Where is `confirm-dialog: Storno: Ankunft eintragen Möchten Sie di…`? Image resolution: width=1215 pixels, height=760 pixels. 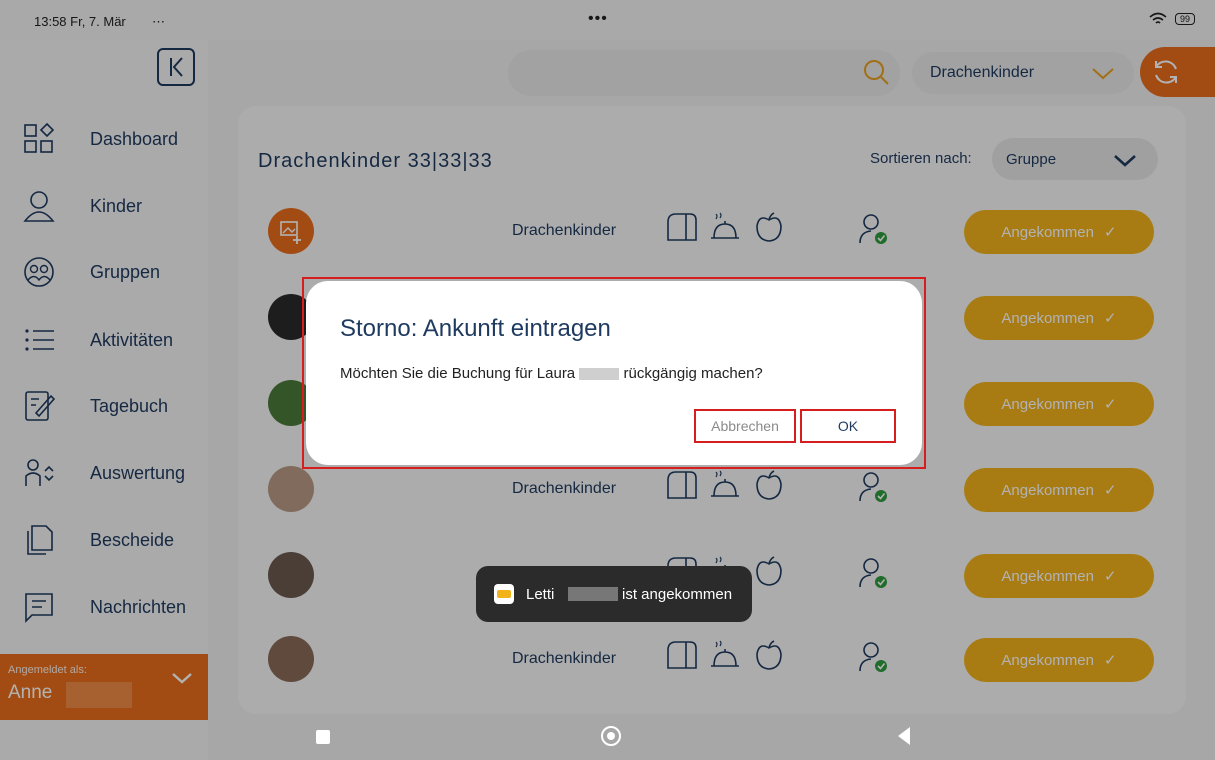 confirm-dialog: Storno: Ankunft eintragen Möchten Sie di… is located at coordinates (614, 373).